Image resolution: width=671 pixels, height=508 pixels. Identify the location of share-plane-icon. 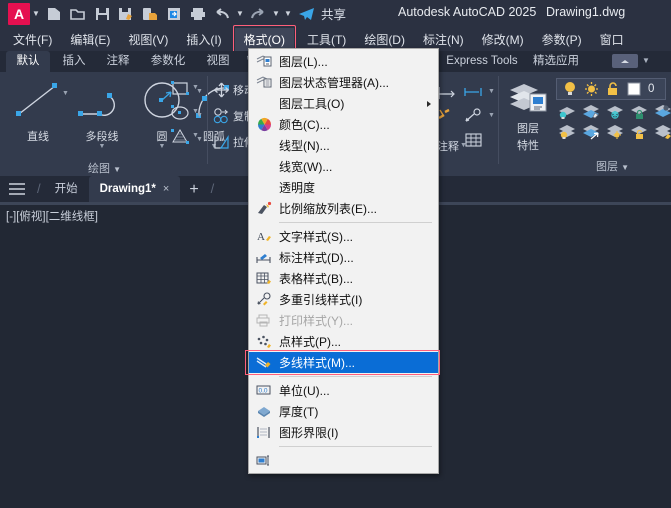
(306, 13).